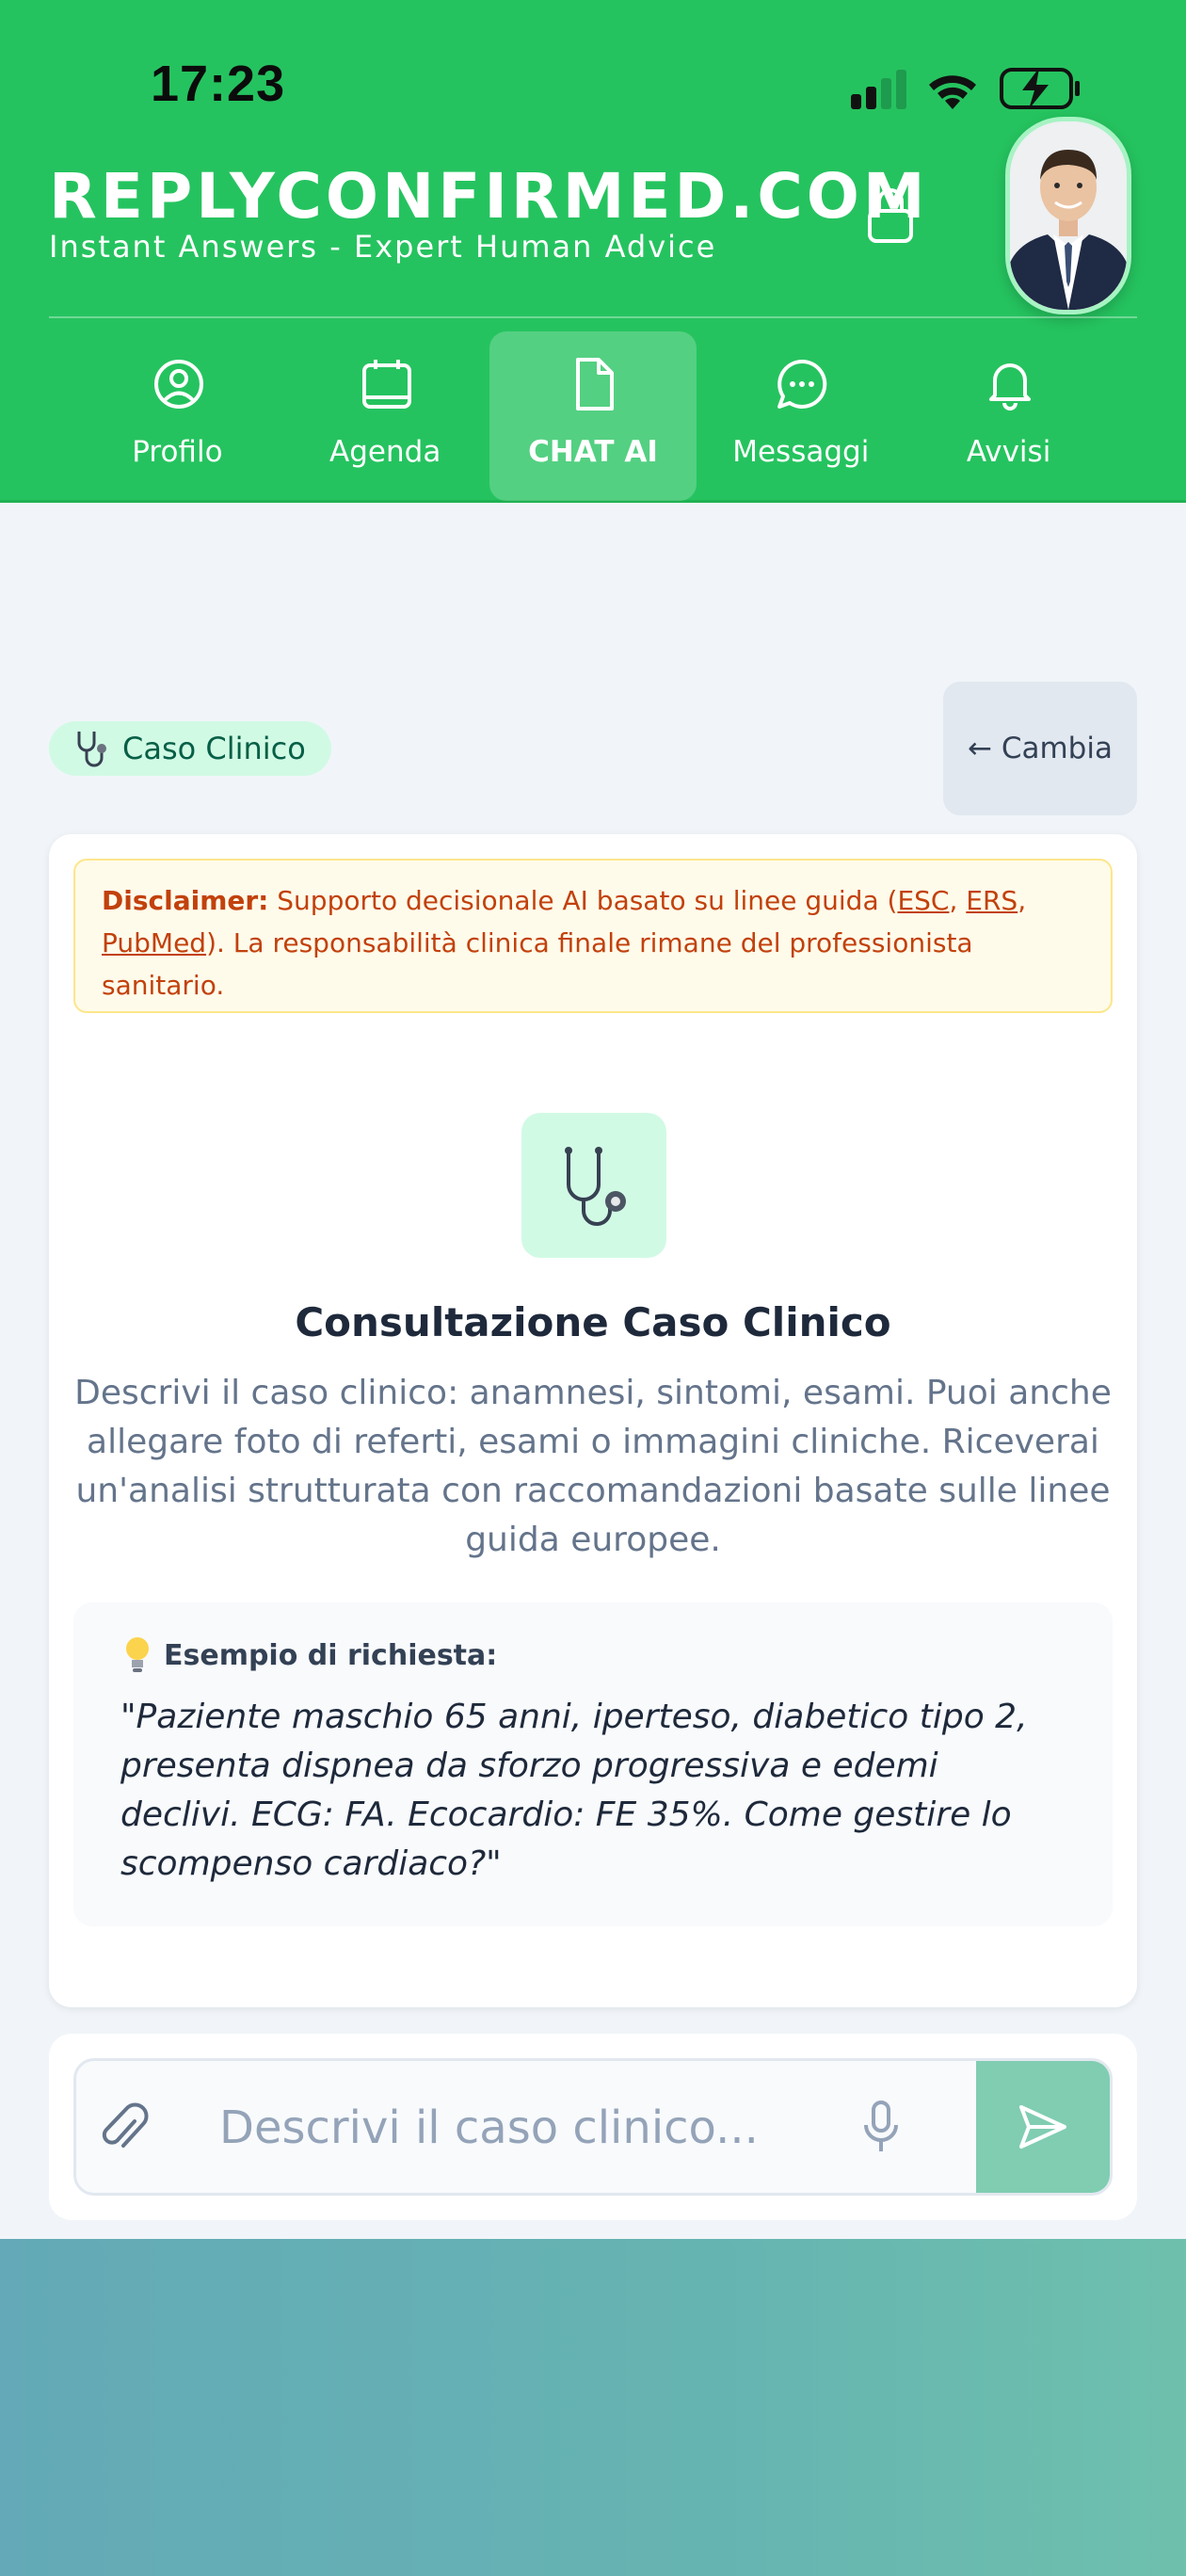 This screenshot has width=1186, height=2576. What do you see at coordinates (178, 384) in the screenshot?
I see `user-circle-icon` at bounding box center [178, 384].